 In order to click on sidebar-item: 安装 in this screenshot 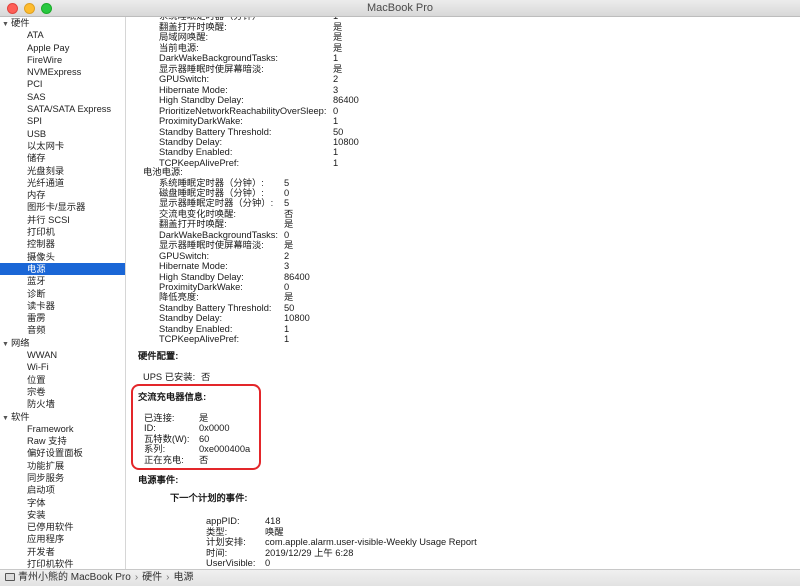, I will do `click(62, 515)`.